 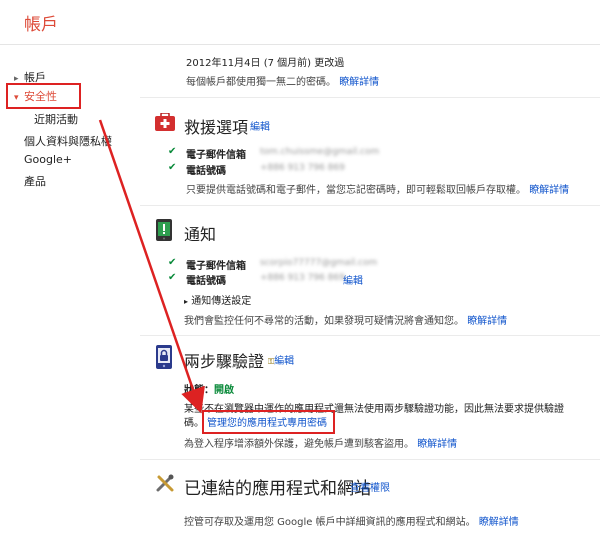 What do you see at coordinates (206, 171) in the screenshot?
I see `recovery-phone-label: 電話號碼` at bounding box center [206, 171].